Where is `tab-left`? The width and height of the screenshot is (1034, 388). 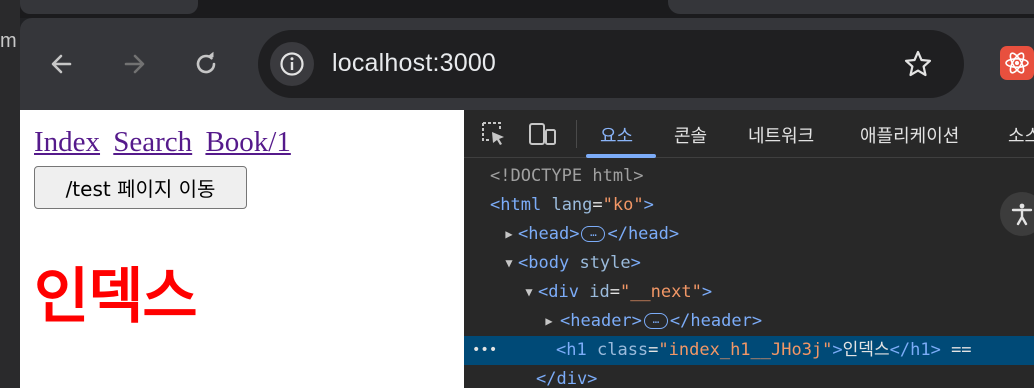 tab-left is located at coordinates (109, 7).